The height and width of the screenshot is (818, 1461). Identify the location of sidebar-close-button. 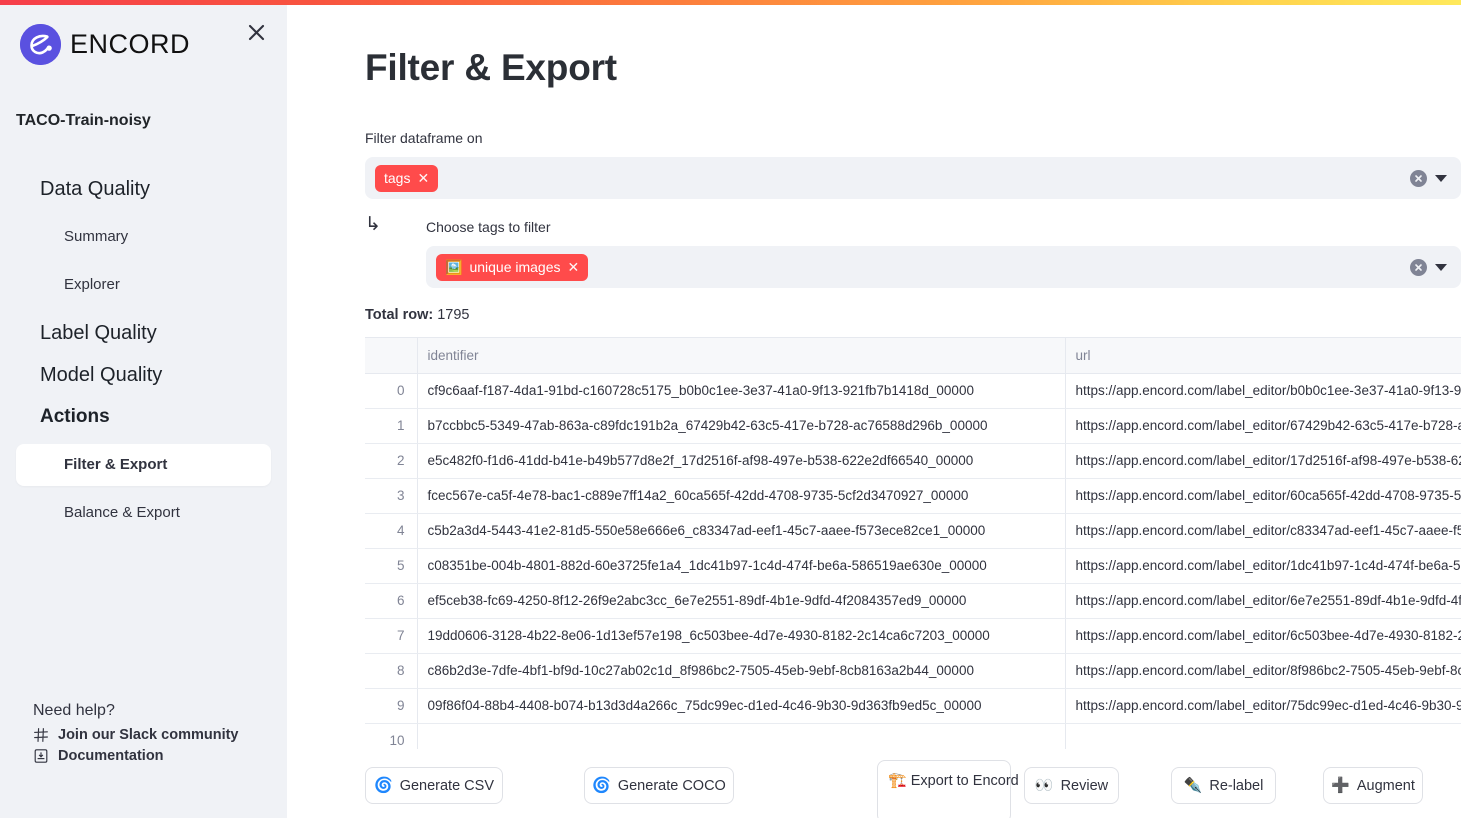
(256, 32).